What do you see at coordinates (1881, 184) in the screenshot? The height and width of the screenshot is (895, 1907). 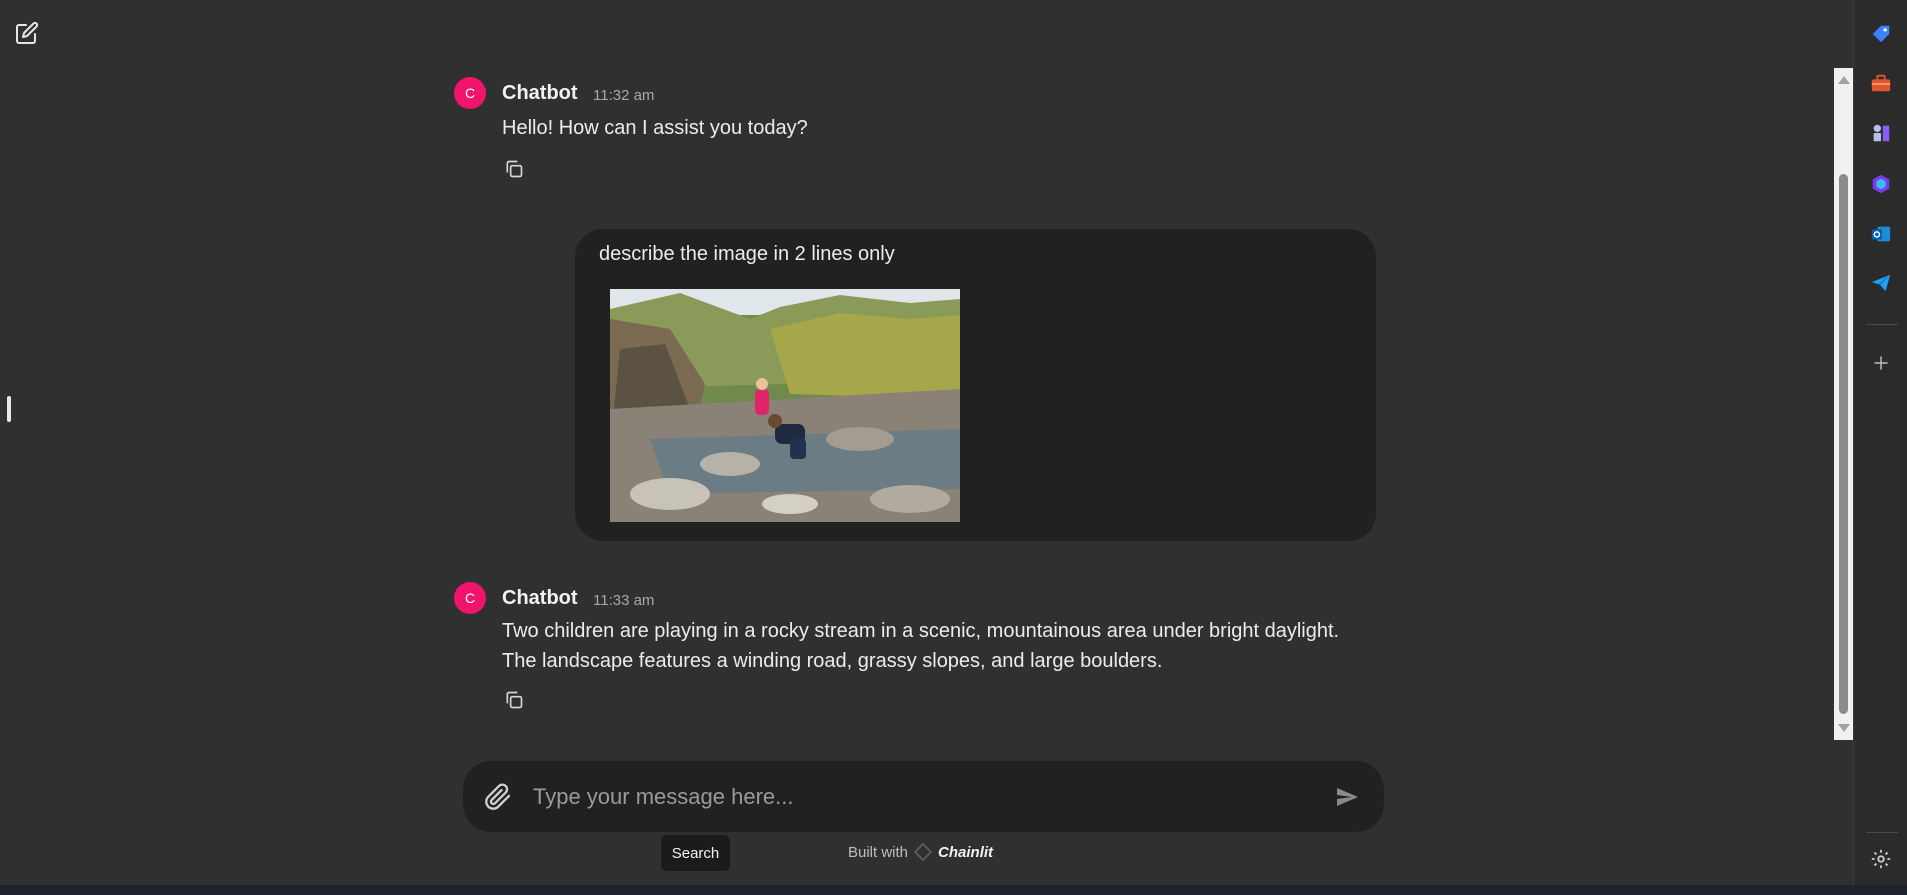 I see `copilot-icon` at bounding box center [1881, 184].